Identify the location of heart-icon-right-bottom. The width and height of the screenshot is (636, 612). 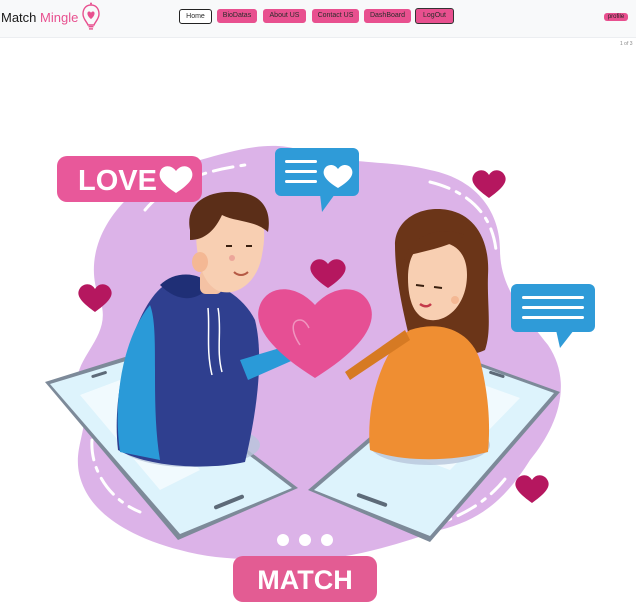
(532, 489).